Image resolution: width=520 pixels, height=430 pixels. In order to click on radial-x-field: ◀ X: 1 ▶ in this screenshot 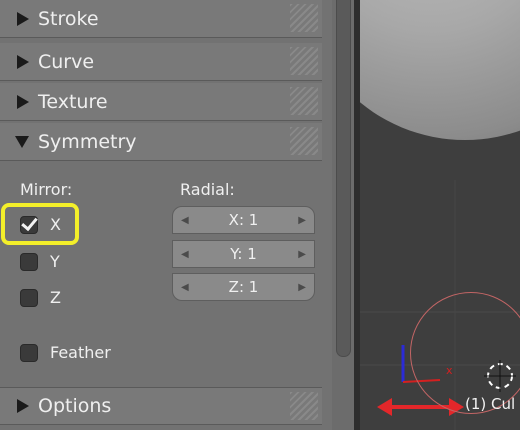, I will do `click(243, 220)`.